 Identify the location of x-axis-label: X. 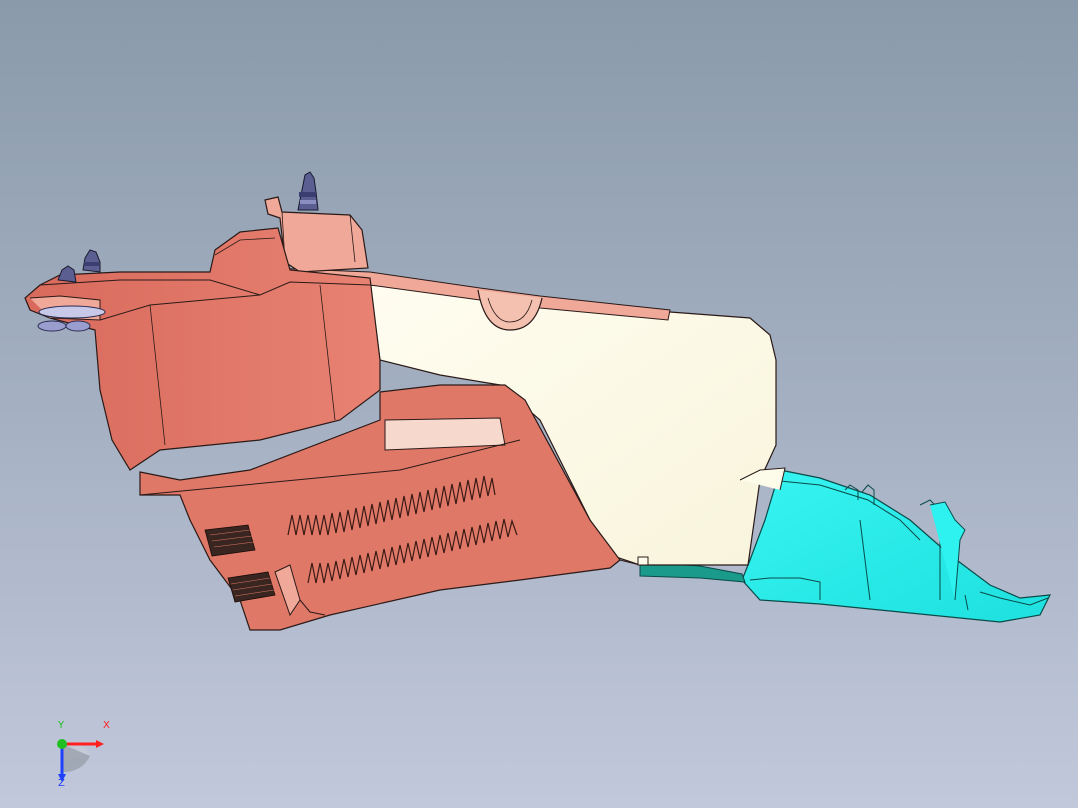
(106, 725).